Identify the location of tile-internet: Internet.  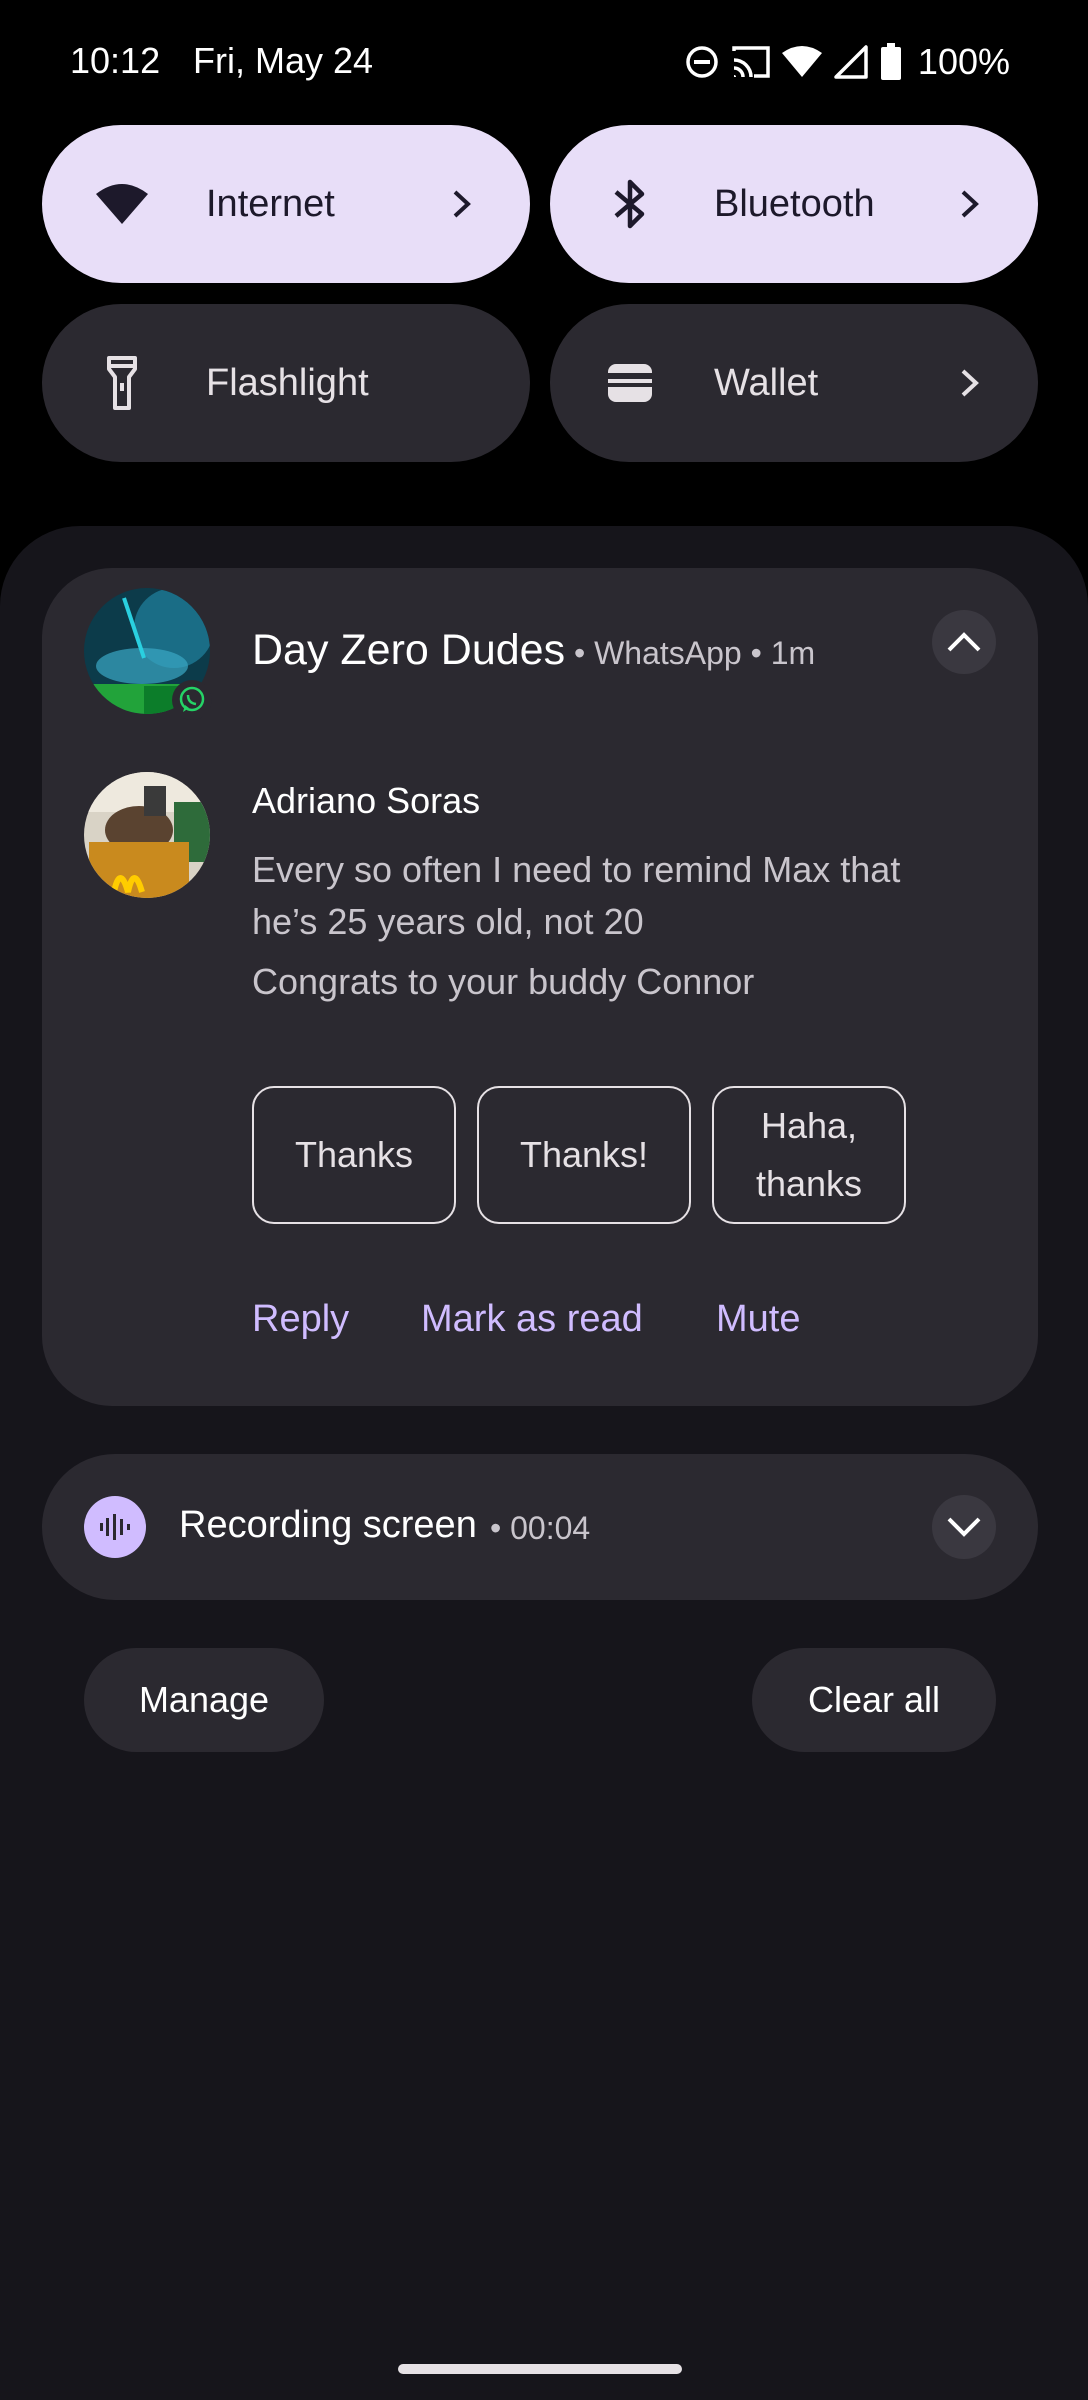
(286, 204).